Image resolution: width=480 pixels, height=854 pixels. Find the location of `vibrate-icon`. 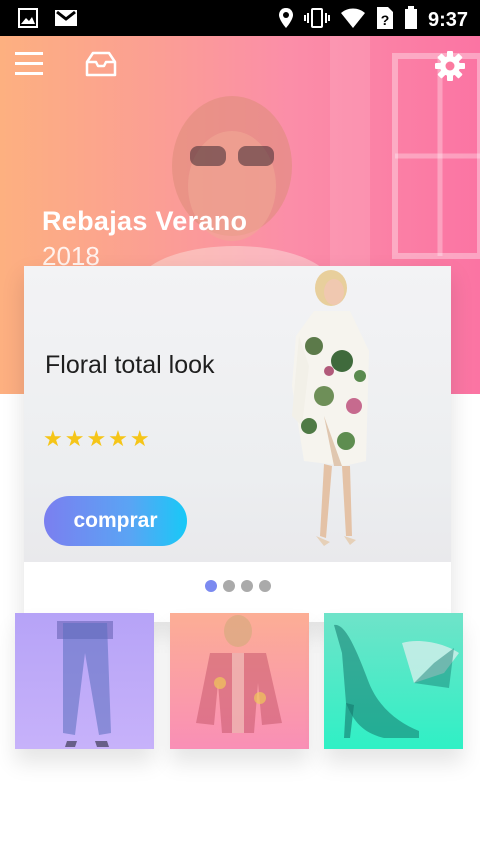

vibrate-icon is located at coordinates (316, 20).